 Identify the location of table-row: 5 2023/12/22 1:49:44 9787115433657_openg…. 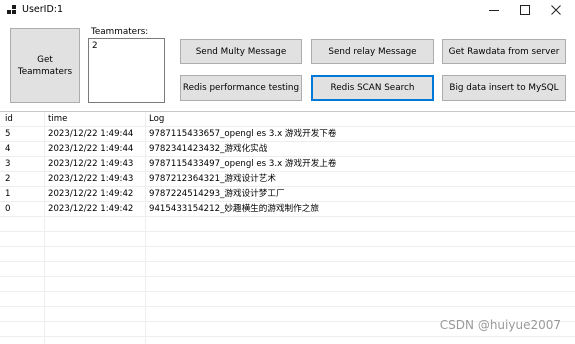
(287, 134).